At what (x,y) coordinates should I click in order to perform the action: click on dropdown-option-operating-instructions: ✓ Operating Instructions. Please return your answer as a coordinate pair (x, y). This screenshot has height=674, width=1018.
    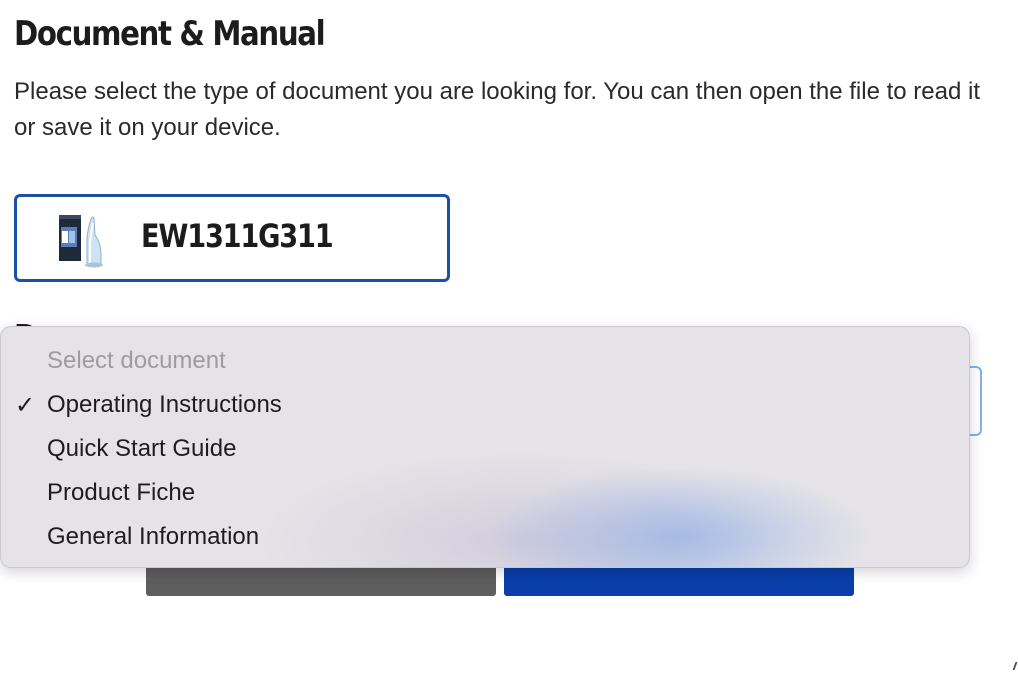
    Looking at the image, I should click on (485, 405).